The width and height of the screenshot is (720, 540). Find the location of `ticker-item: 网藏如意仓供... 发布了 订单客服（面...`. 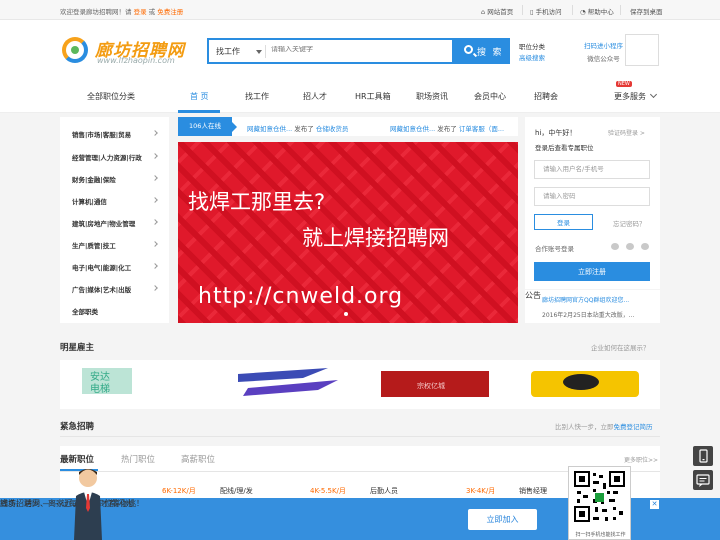

ticker-item: 网藏如意仓供... 发布了 订单客服（面... is located at coordinates (447, 128).